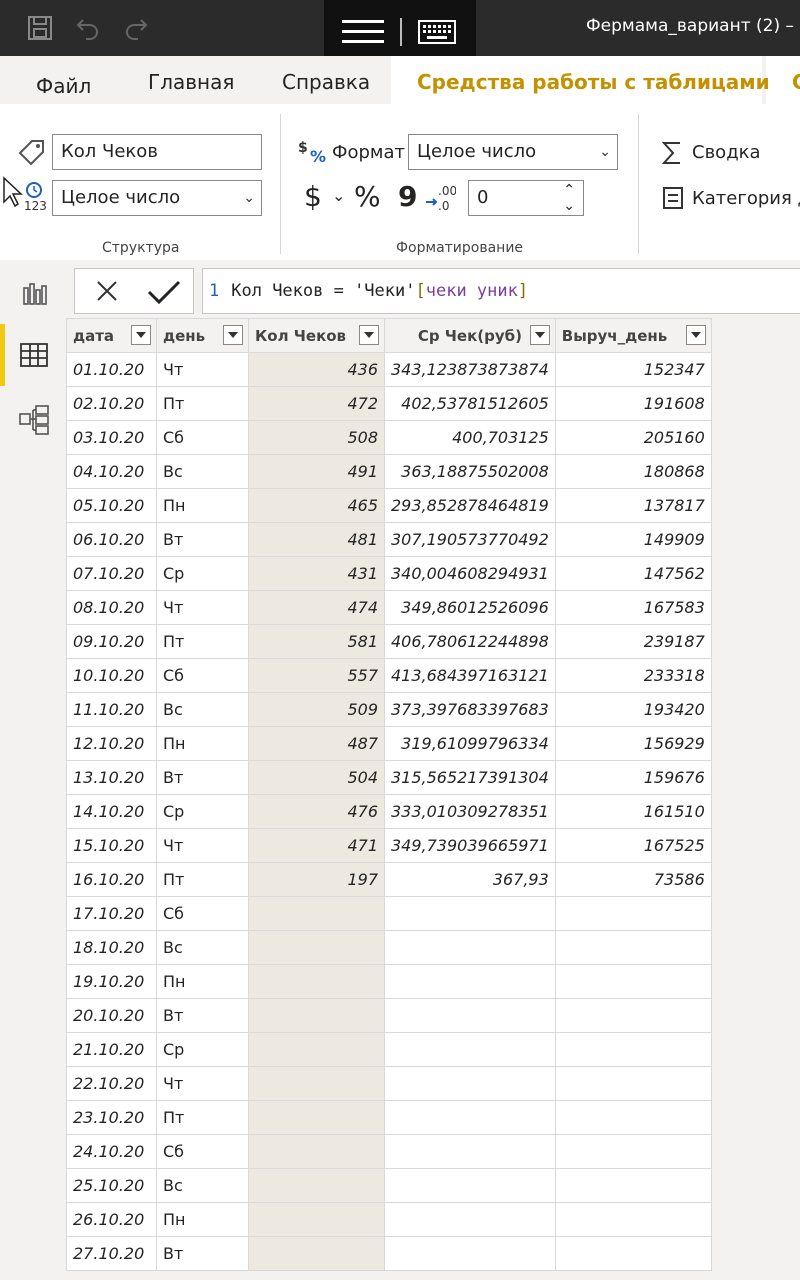  Describe the element at coordinates (633, 709) in the screenshot. I see `cell-revenue: 193420` at that location.